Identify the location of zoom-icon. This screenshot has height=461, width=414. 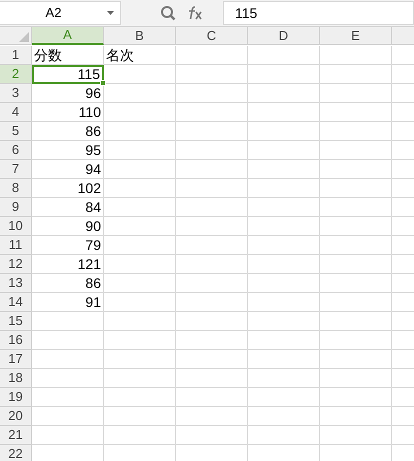
(168, 13).